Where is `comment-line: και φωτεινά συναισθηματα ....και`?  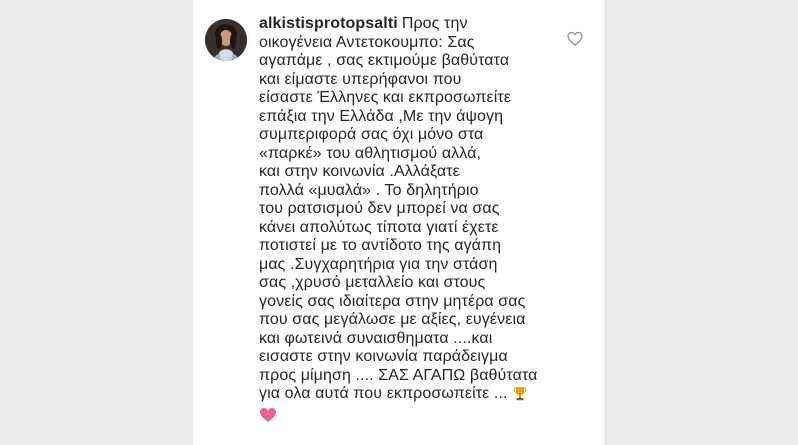
comment-line: και φωτεινά συναισθηματα ....και is located at coordinates (376, 338).